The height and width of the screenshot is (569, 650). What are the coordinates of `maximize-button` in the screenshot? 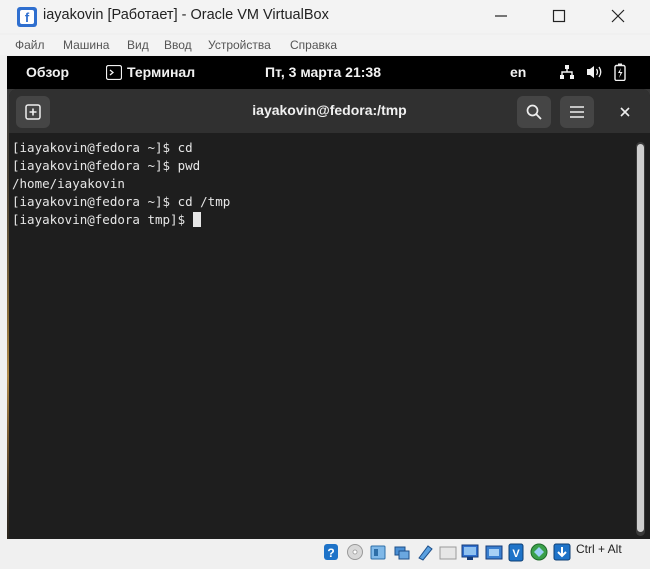 It's located at (559, 16).